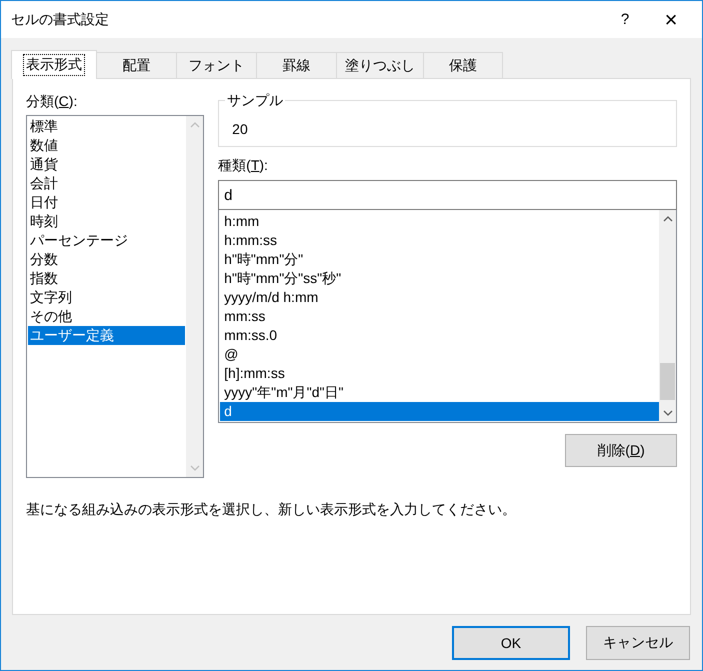 This screenshot has height=671, width=703. I want to click on category-list: 標準 数値 通貨 会計 日付 時刻 パーセンテージ 分数 指数 文字列 その他 ユーザー定義, so click(115, 296).